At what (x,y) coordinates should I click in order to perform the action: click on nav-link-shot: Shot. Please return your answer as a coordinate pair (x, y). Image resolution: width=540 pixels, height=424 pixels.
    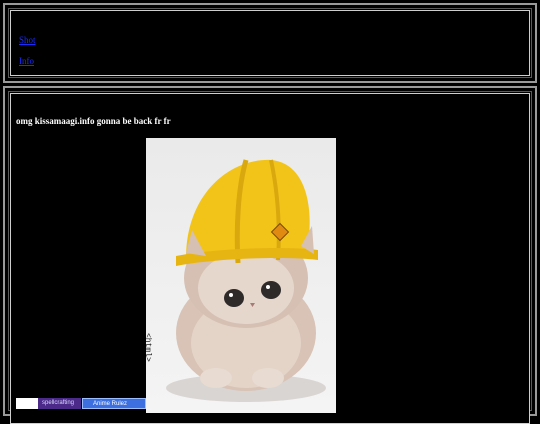
    Looking at the image, I should click on (27, 40).